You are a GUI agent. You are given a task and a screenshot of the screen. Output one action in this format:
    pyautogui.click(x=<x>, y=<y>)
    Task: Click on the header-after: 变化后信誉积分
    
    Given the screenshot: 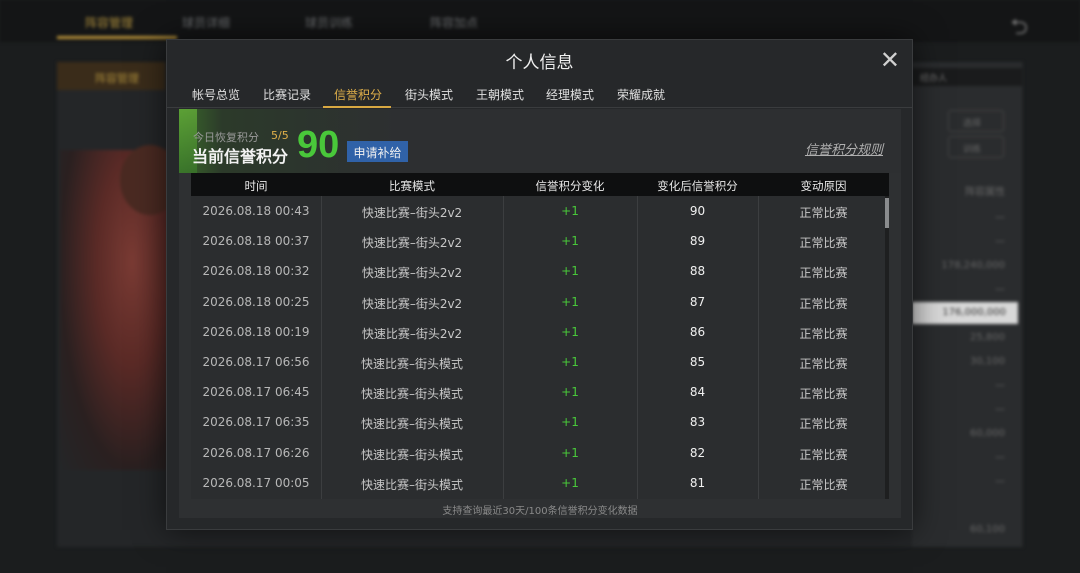 What is the action you would take?
    pyautogui.click(x=697, y=186)
    